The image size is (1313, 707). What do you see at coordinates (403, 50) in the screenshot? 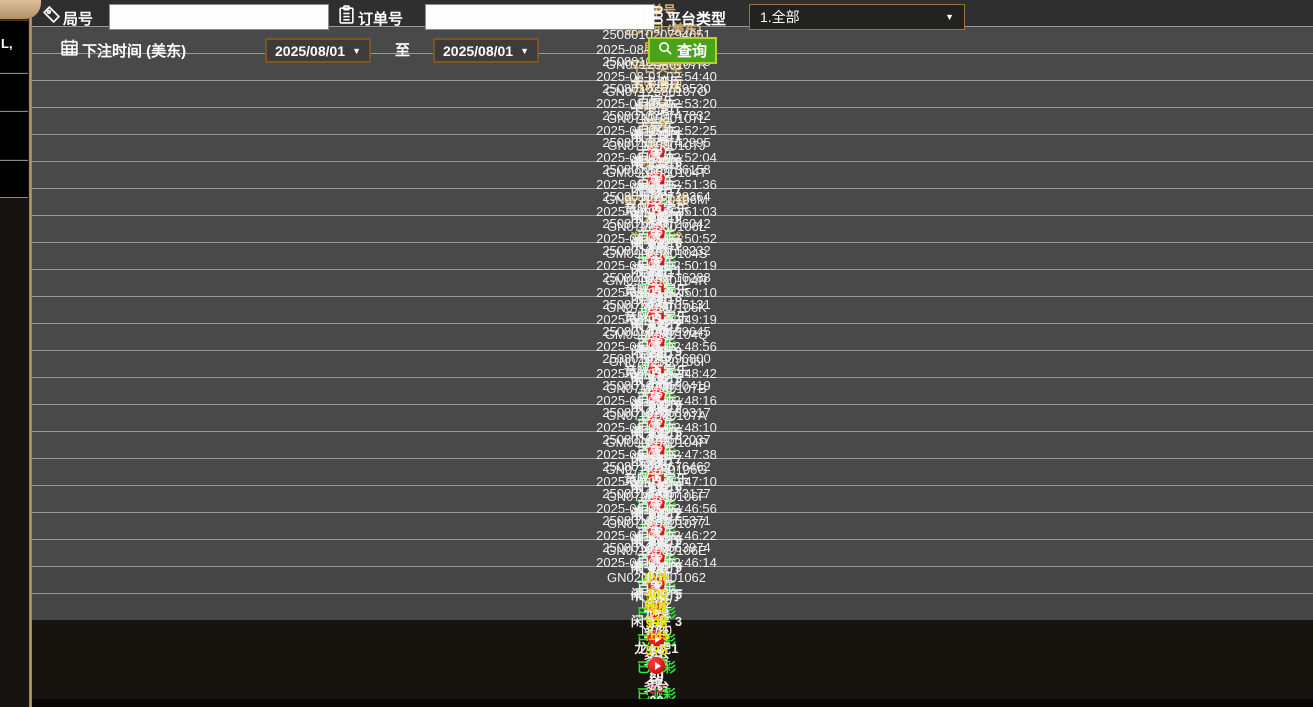
I see `date-range-to-label: 至` at bounding box center [403, 50].